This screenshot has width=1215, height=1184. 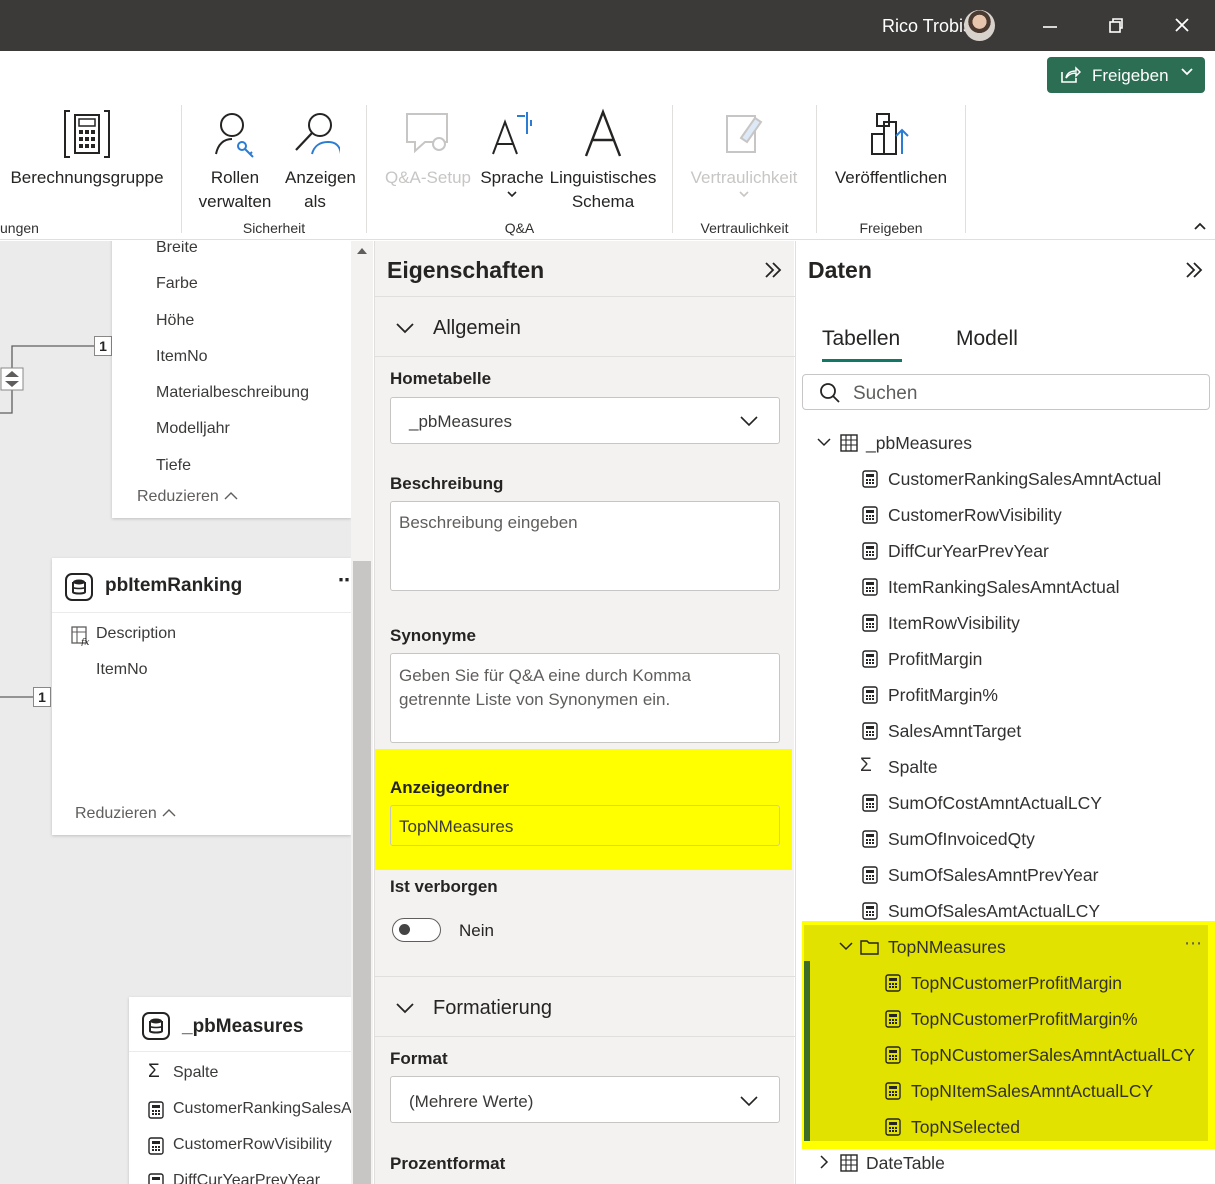 I want to click on tree-measure: SumOfCostAmntActualLCY, so click(x=1005, y=803).